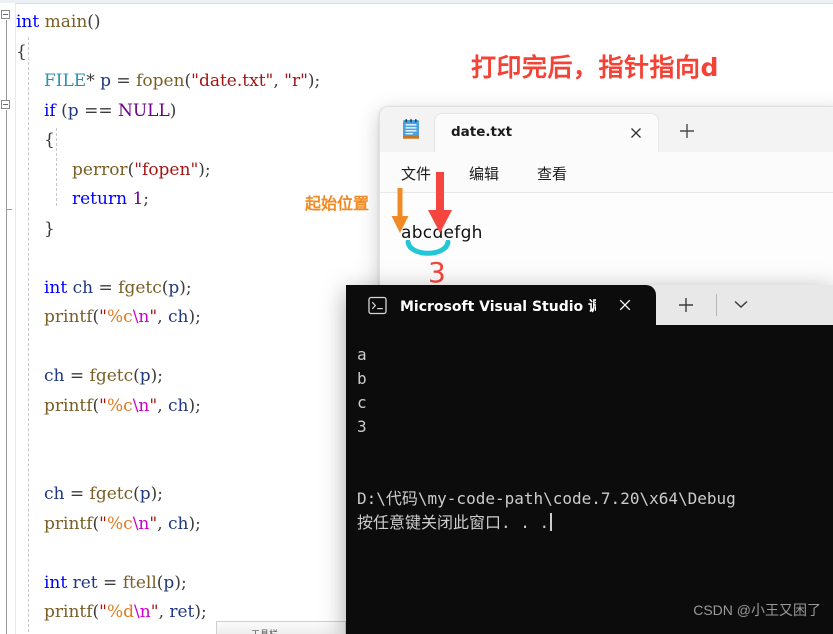  Describe the element at coordinates (546, 132) in the screenshot. I see `notepad-tab: date.txt` at that location.